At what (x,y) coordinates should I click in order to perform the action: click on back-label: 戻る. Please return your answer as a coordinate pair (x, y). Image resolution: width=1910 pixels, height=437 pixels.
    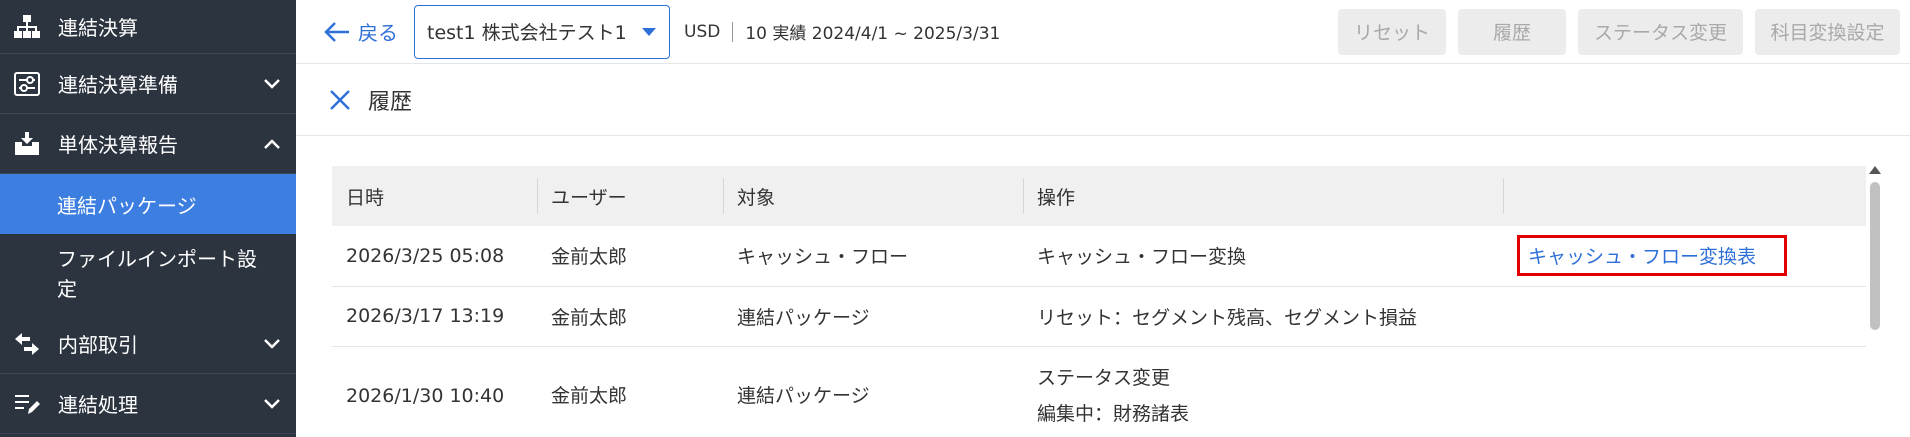
    Looking at the image, I should click on (378, 33).